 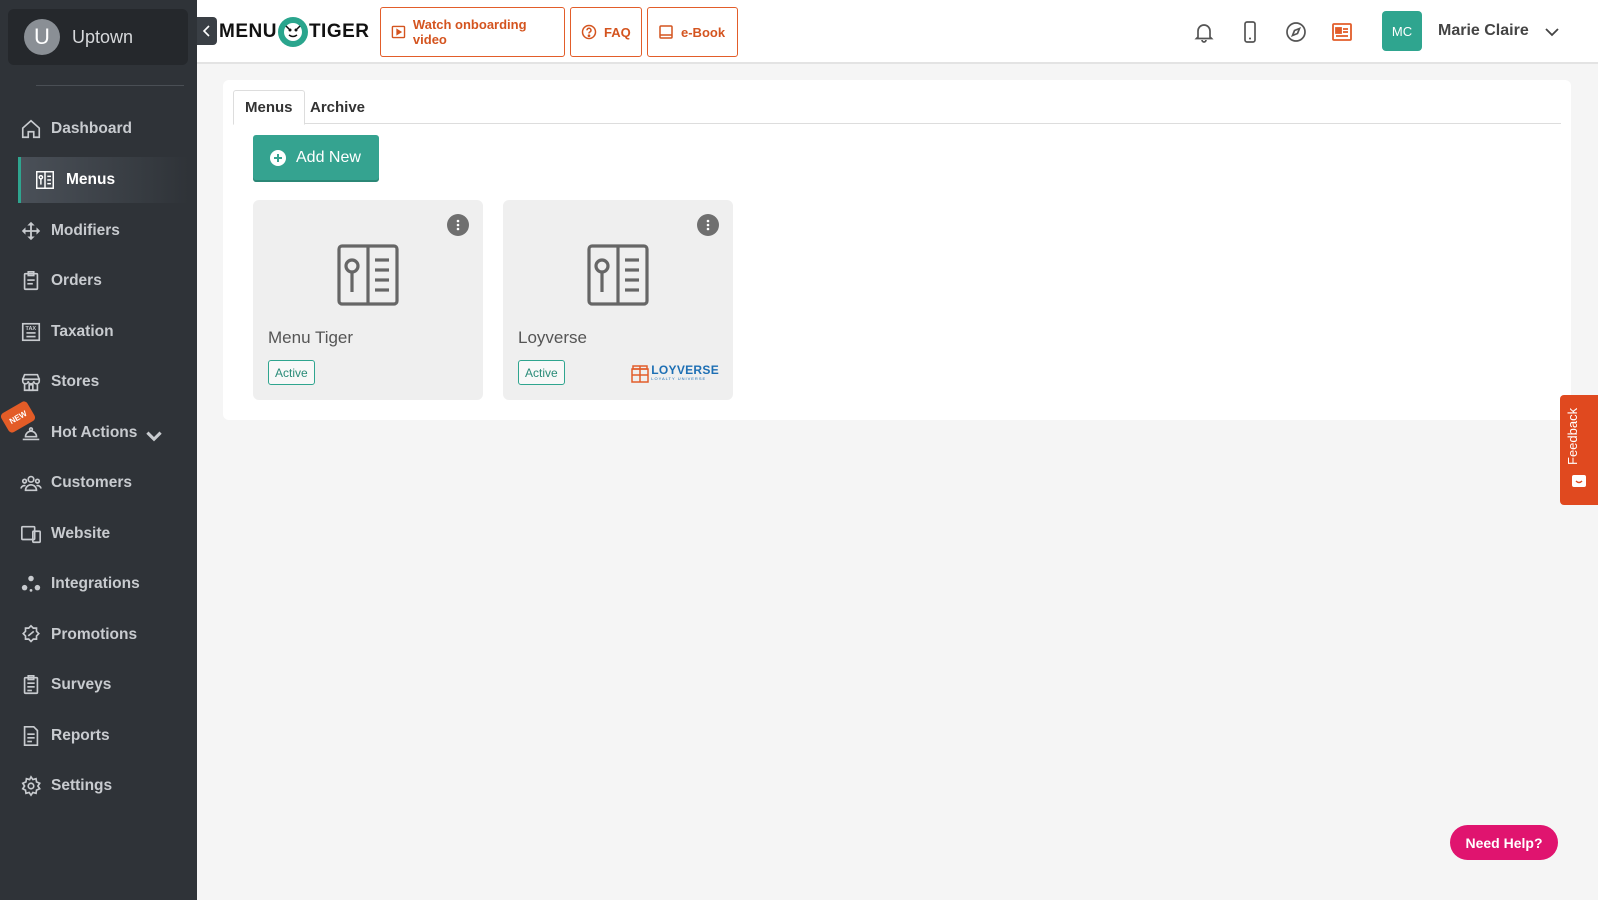 I want to click on sidebar-item-surveys: Surveys, so click(x=103, y=685).